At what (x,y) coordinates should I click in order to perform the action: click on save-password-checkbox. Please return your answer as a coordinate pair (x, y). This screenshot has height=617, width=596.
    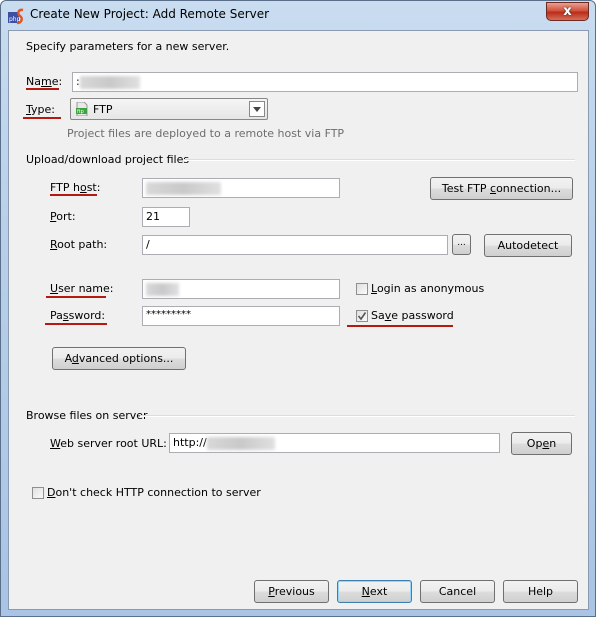
    Looking at the image, I should click on (362, 316).